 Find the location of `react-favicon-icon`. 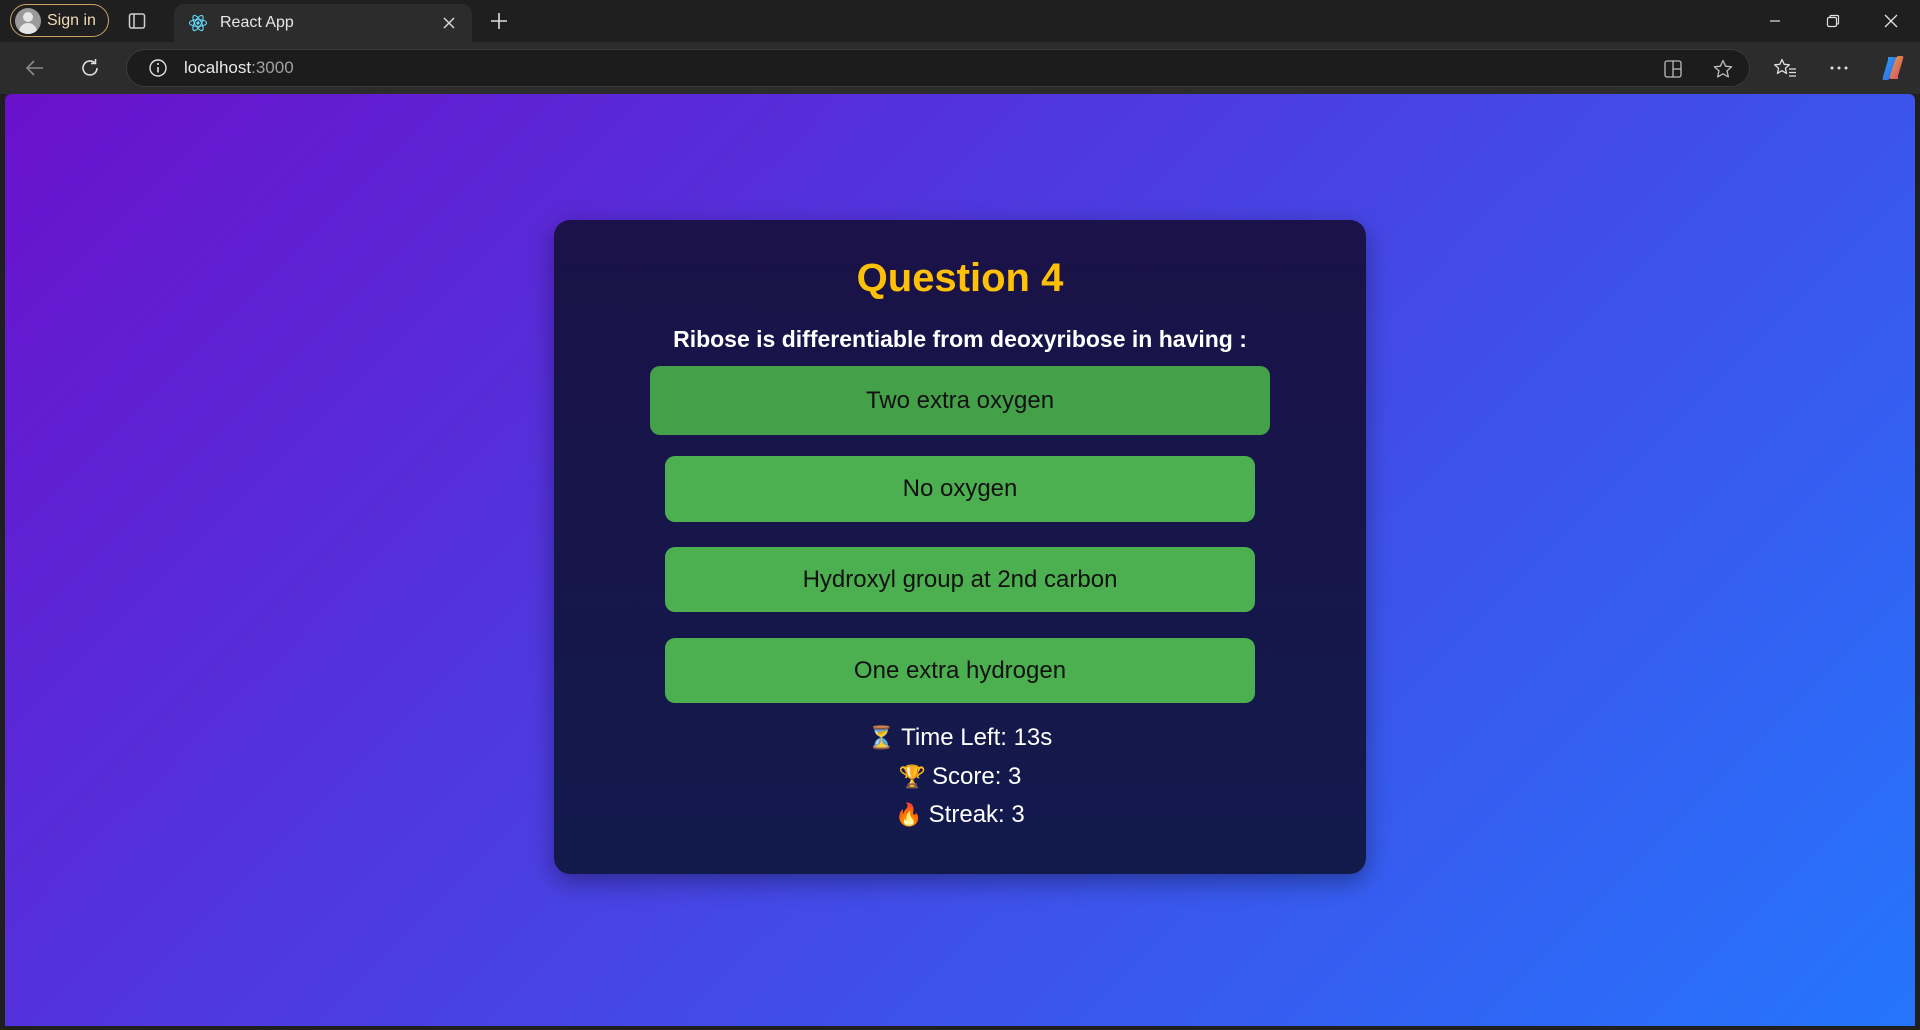

react-favicon-icon is located at coordinates (198, 23).